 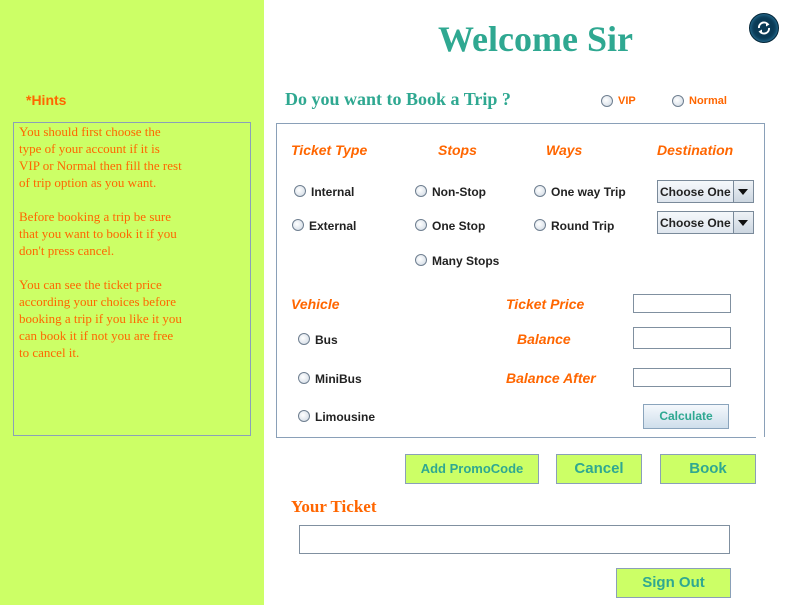 What do you see at coordinates (682, 377) in the screenshot?
I see `balance-after-field` at bounding box center [682, 377].